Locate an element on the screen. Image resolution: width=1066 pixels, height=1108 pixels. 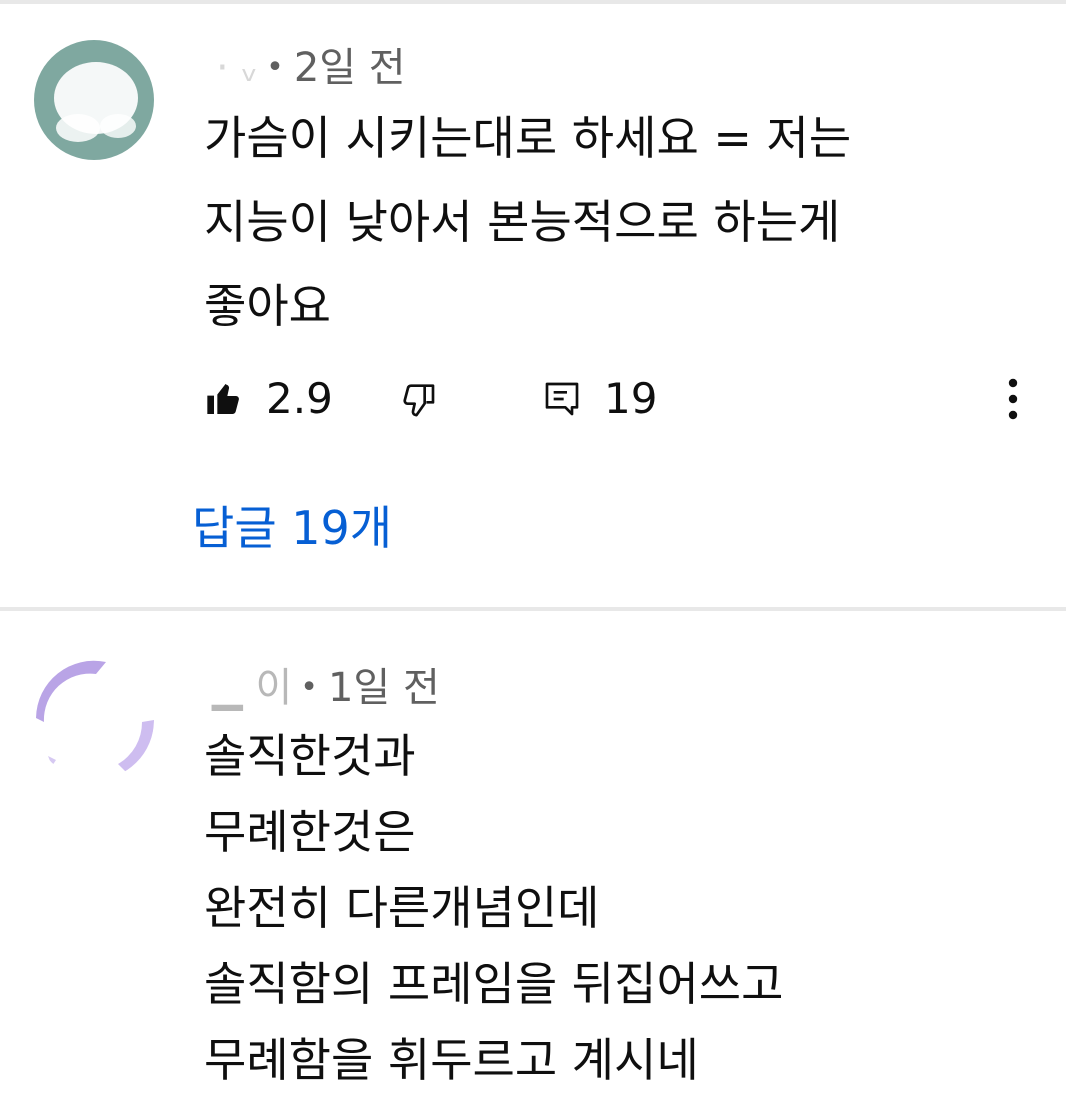
thumbs-down-outline-icon is located at coordinates (419, 400).